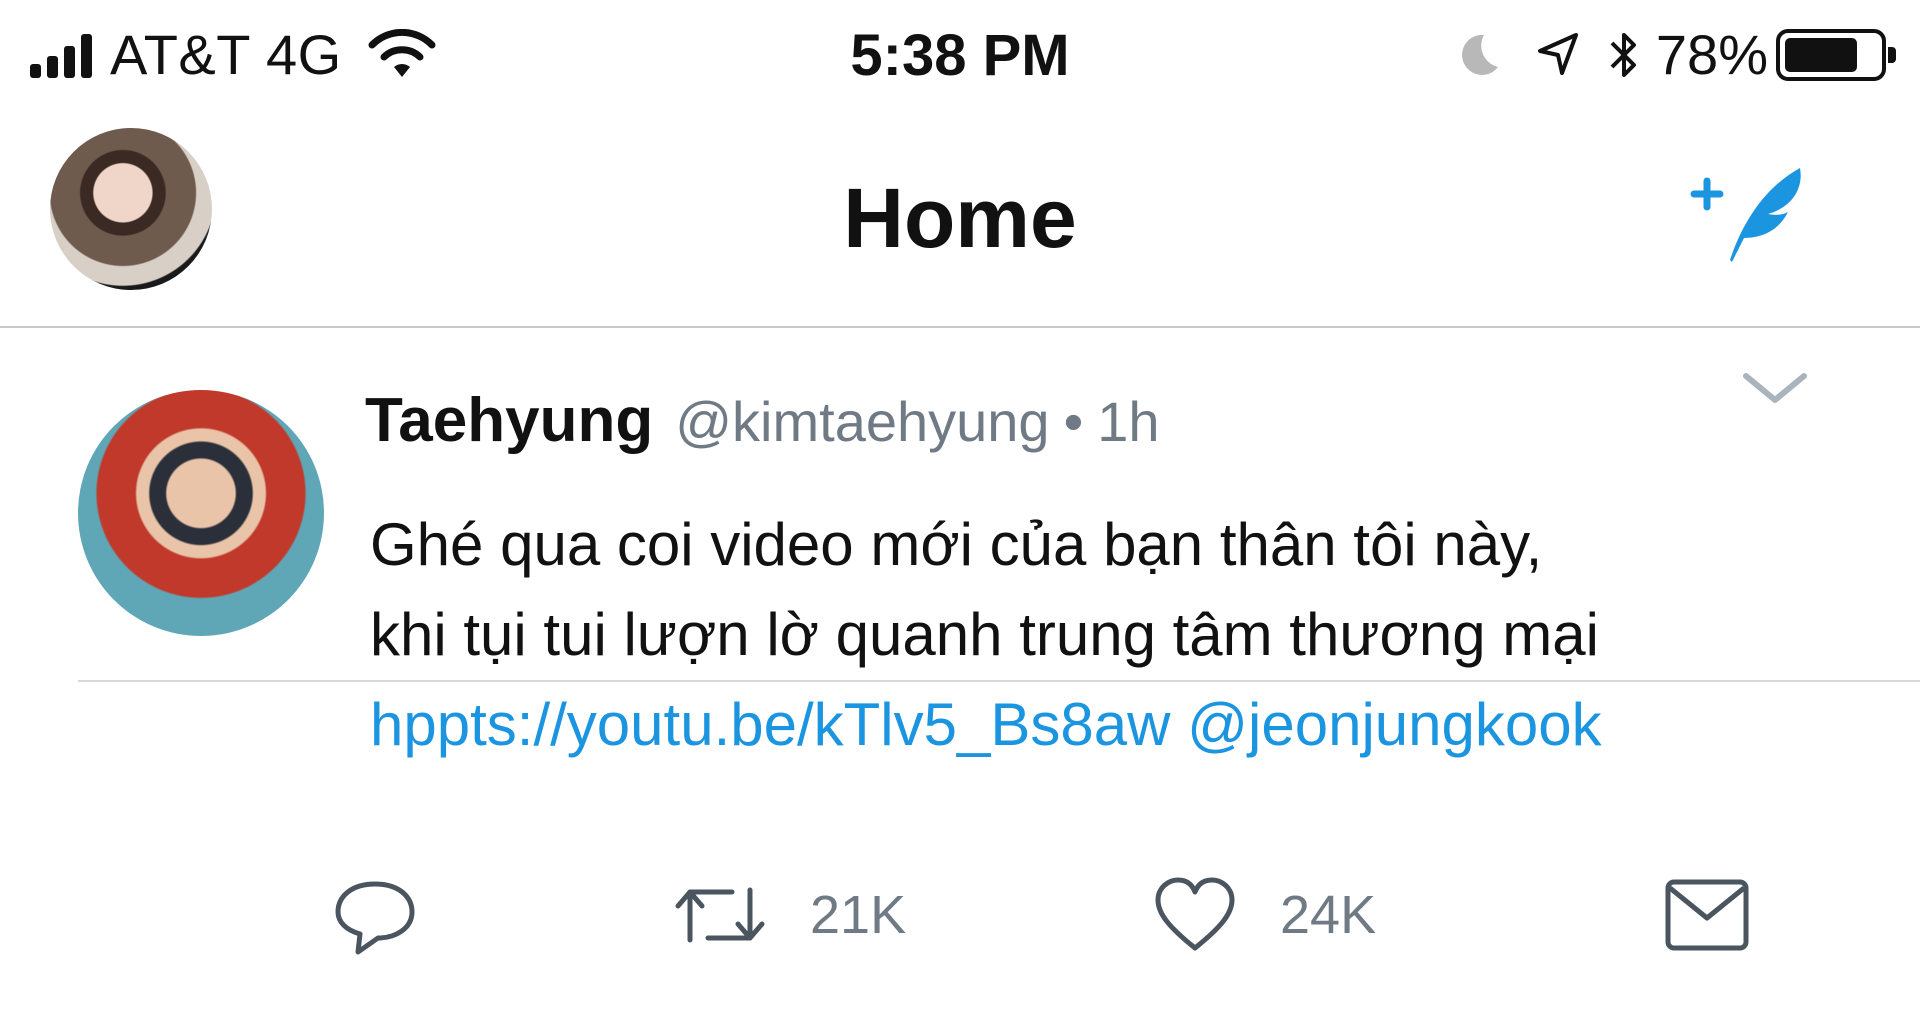  What do you see at coordinates (960, 920) in the screenshot?
I see `tweet-actions: 21K 24K` at bounding box center [960, 920].